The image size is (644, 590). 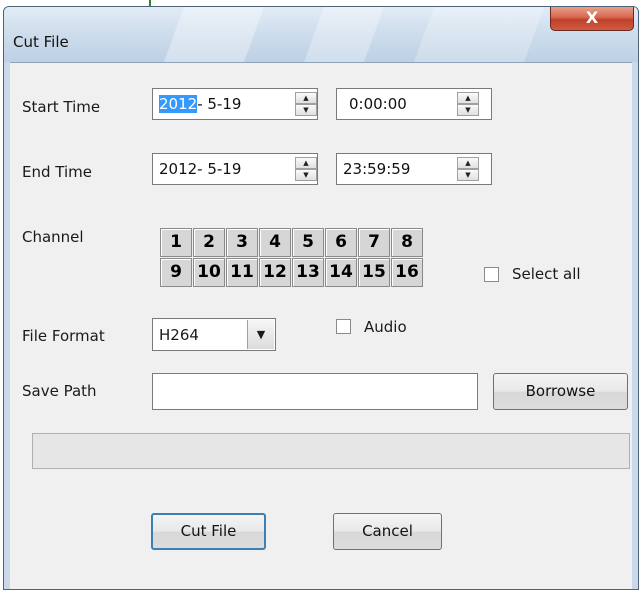 I want to click on channel-button-1: 1, so click(x=176, y=242).